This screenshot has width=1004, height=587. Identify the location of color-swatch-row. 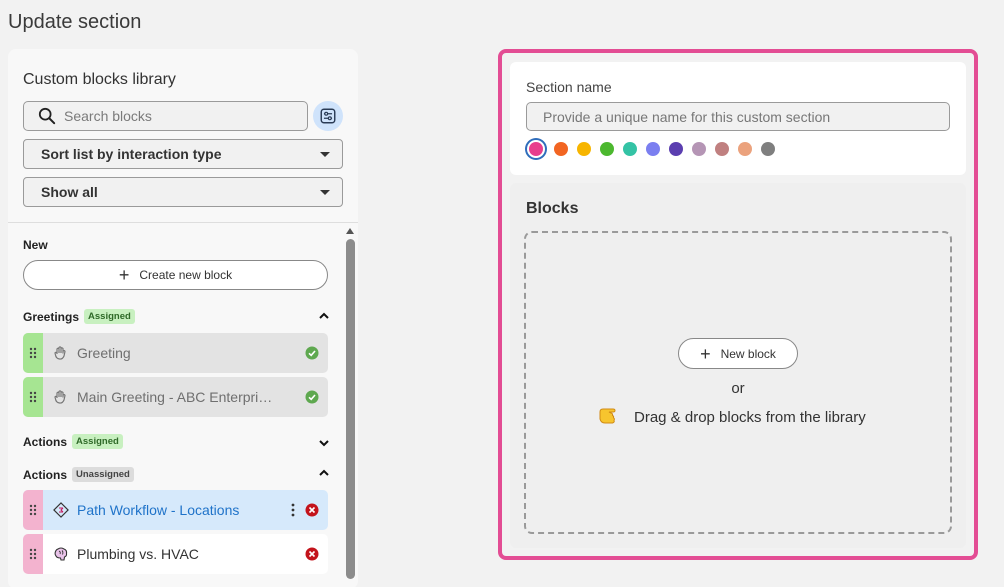
(655, 149).